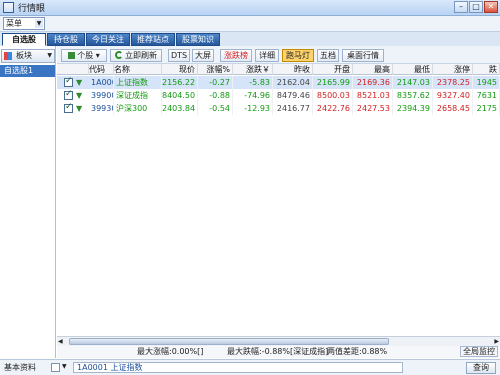 Image resolution: width=500 pixels, height=375 pixels. What do you see at coordinates (293, 108) in the screenshot?
I see `cell-prev-close: 2416.77` at bounding box center [293, 108].